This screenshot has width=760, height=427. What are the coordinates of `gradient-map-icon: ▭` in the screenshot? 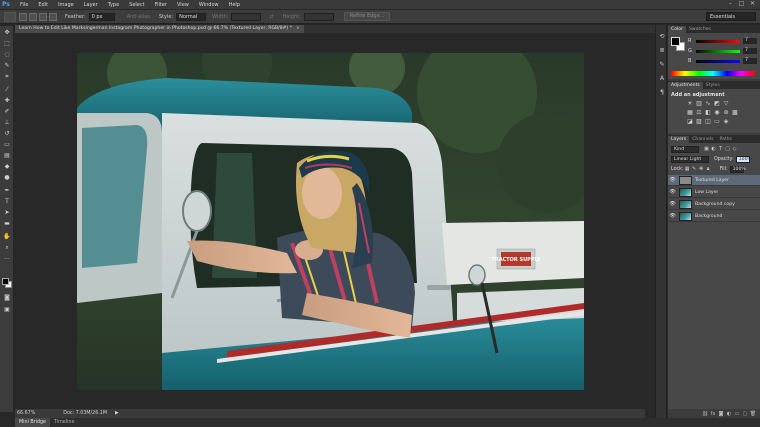 It's located at (717, 121).